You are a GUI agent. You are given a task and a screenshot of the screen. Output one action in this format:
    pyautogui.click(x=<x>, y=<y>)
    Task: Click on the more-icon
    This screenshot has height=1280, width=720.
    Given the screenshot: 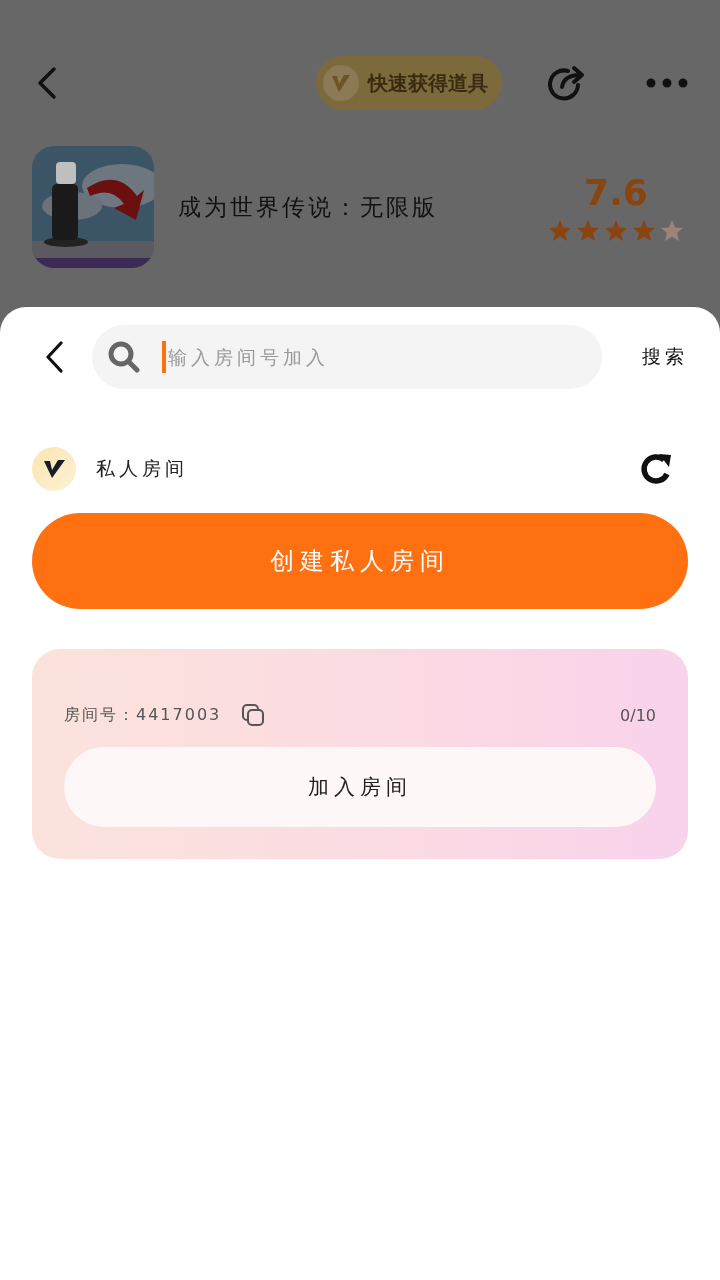 What is the action you would take?
    pyautogui.click(x=667, y=83)
    